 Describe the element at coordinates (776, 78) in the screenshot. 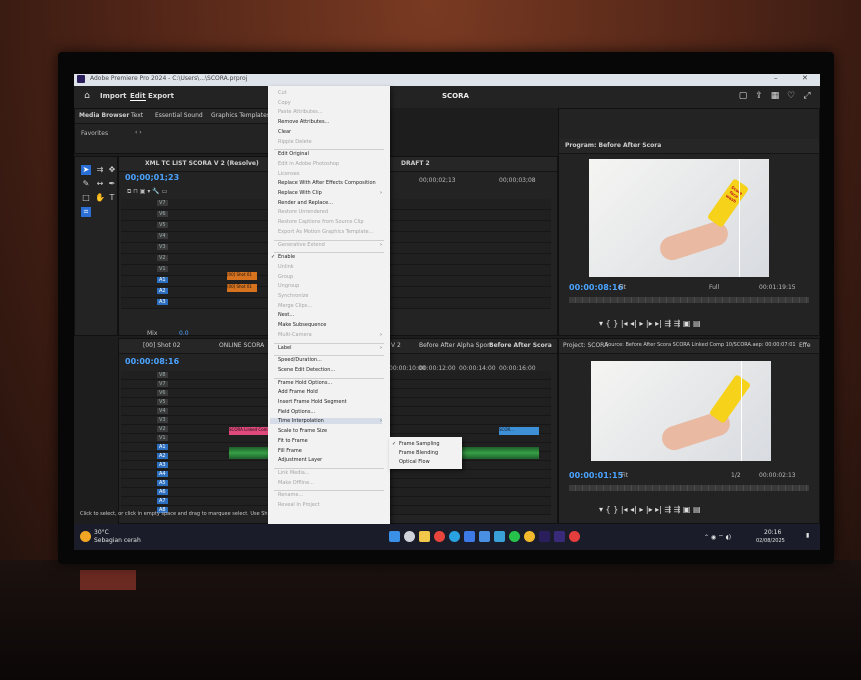

I see `minimize-icon: –` at that location.